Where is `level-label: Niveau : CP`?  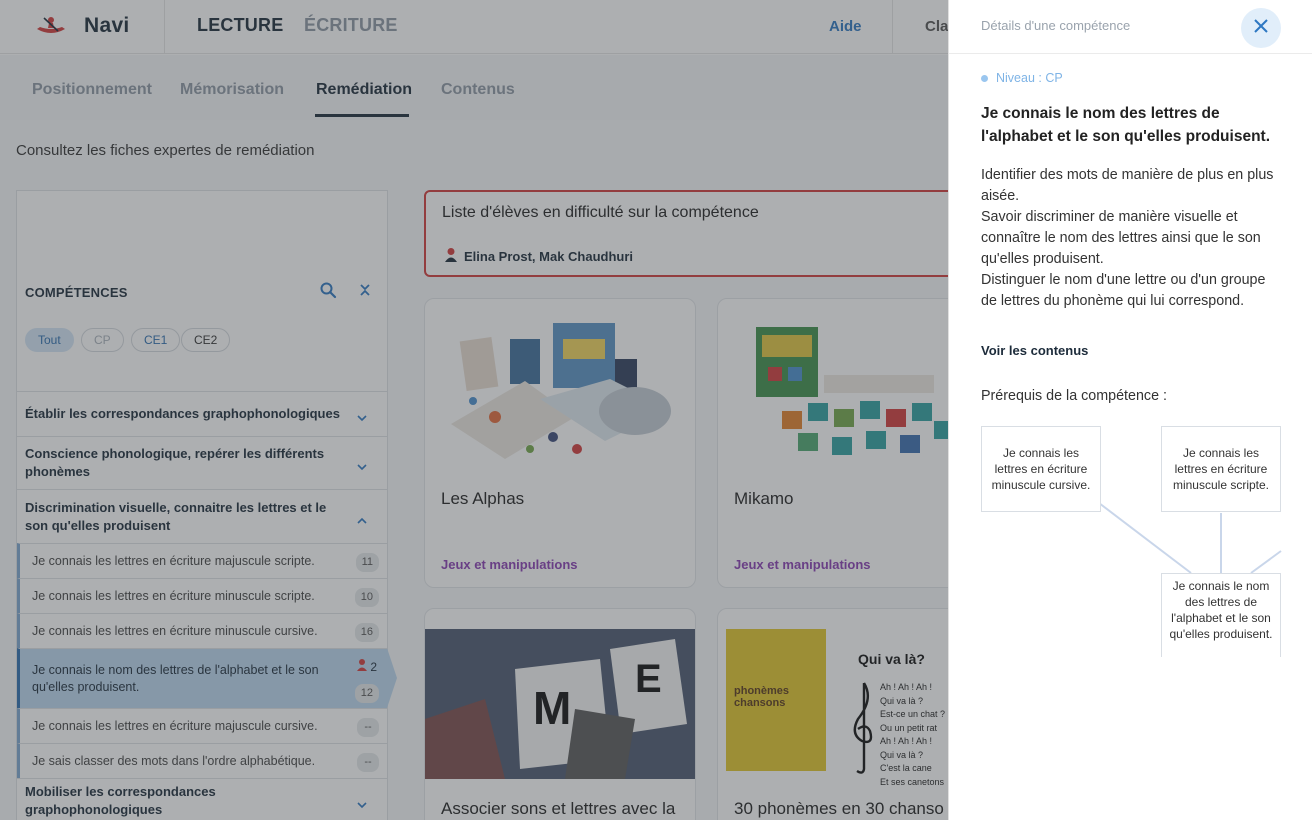 level-label: Niveau : CP is located at coordinates (1029, 78).